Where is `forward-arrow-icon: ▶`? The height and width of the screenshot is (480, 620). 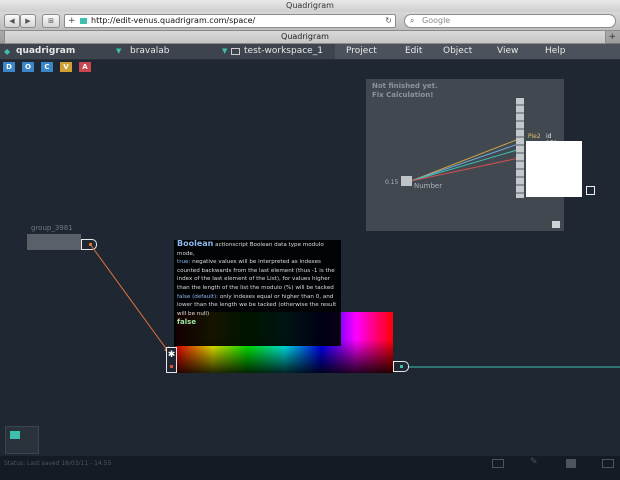
forward-arrow-icon: ▶ is located at coordinates (28, 21).